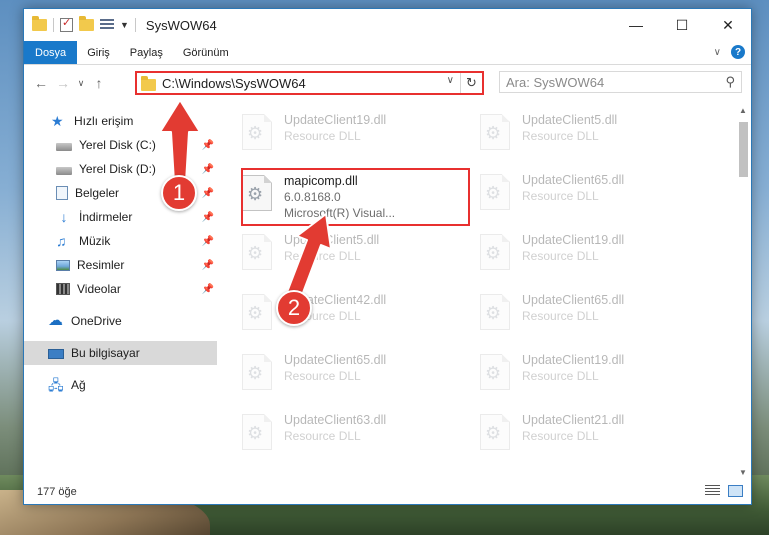 This screenshot has width=769, height=535. What do you see at coordinates (234, 83) in the screenshot?
I see `address-path: C:\Windows\SysWOW64` at bounding box center [234, 83].